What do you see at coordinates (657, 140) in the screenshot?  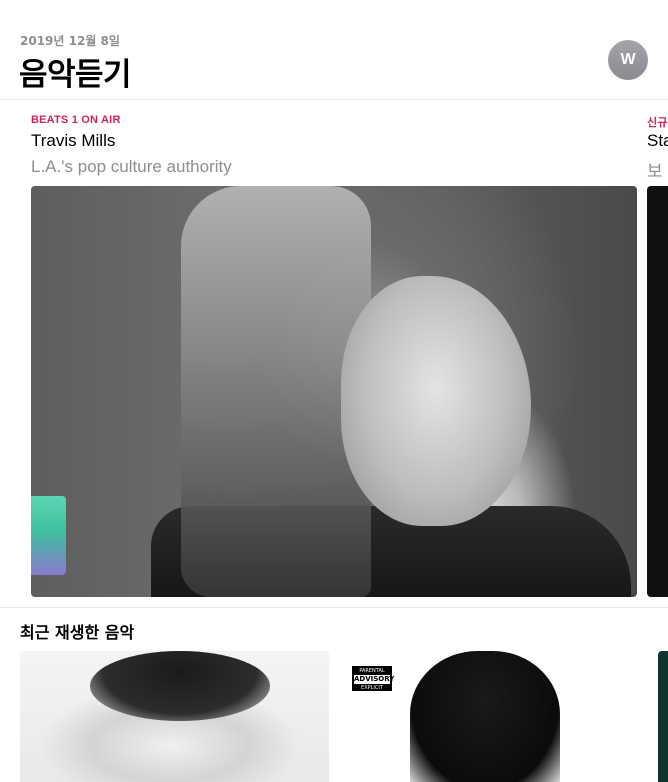 I see `featured-title: Sta` at bounding box center [657, 140].